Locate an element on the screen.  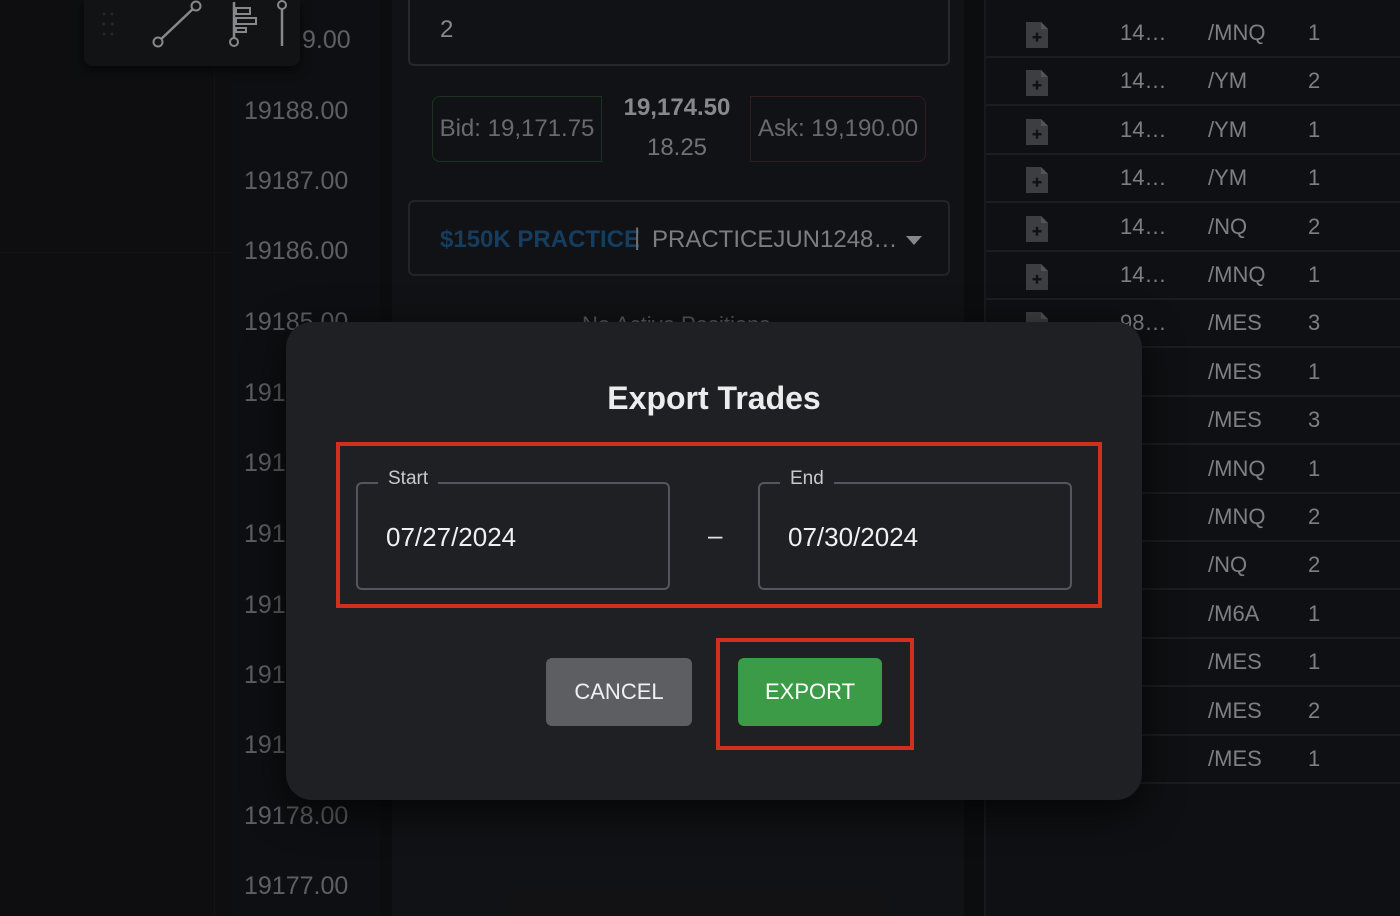
date-range-group: Start 07/27/2024 – End 07/30/2024 is located at coordinates (719, 525).